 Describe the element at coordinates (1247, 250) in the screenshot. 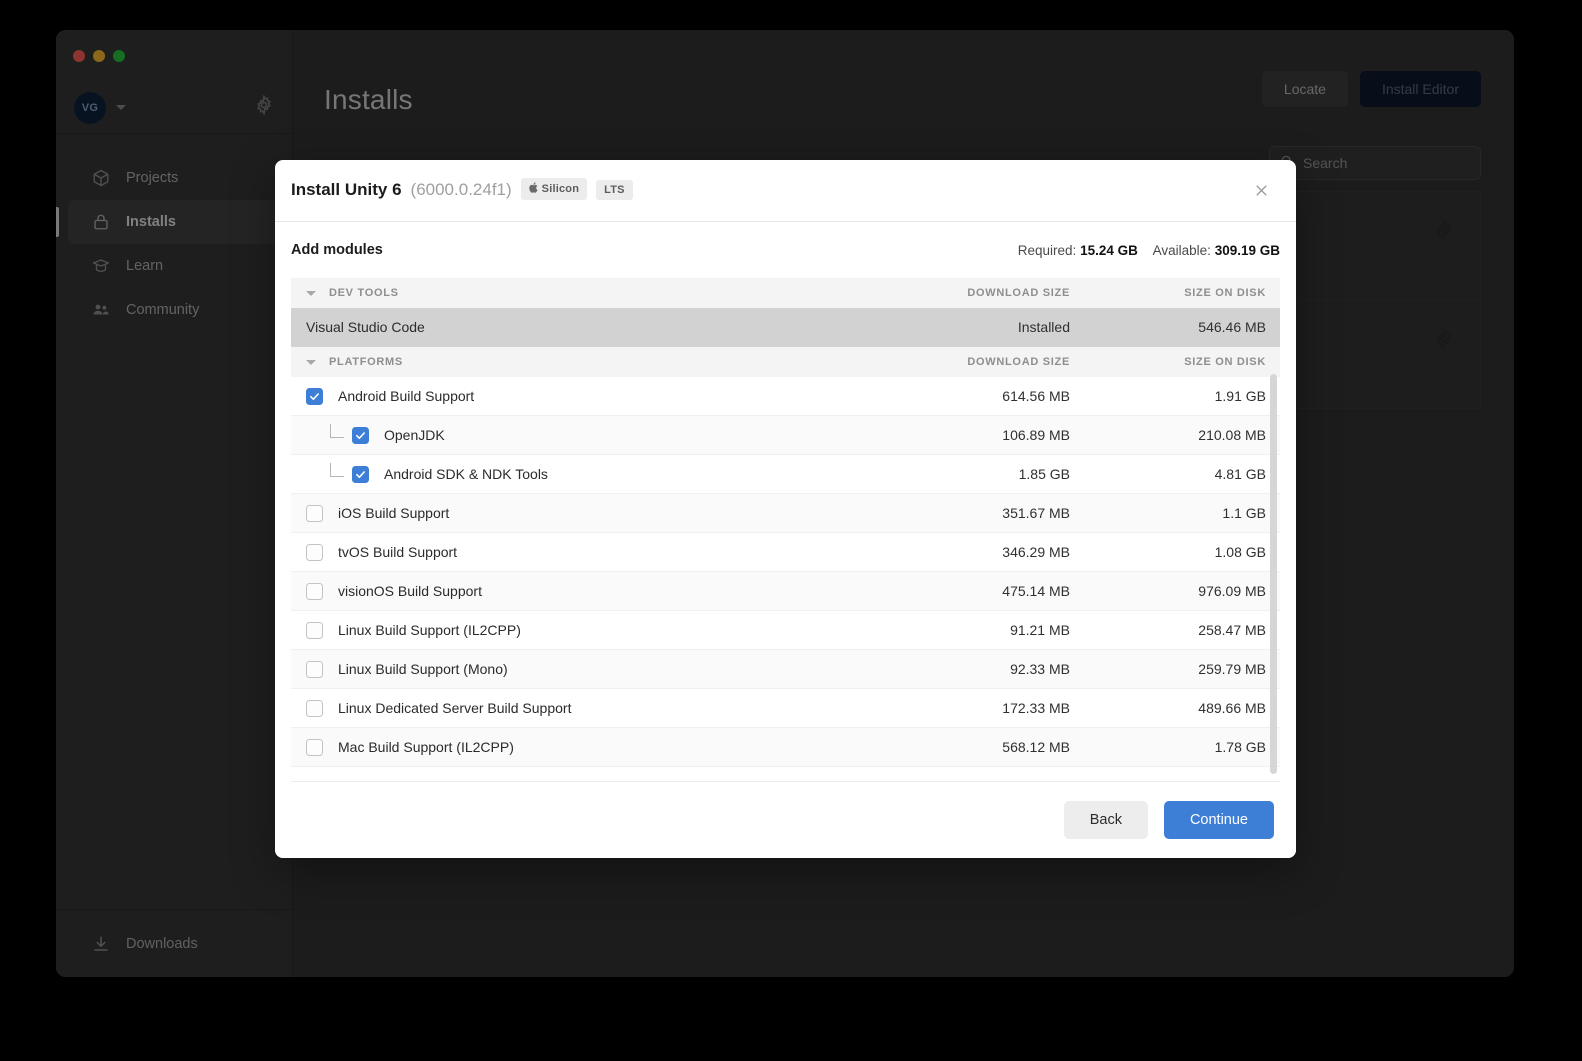

I see `available-value: 309.19 GB` at that location.